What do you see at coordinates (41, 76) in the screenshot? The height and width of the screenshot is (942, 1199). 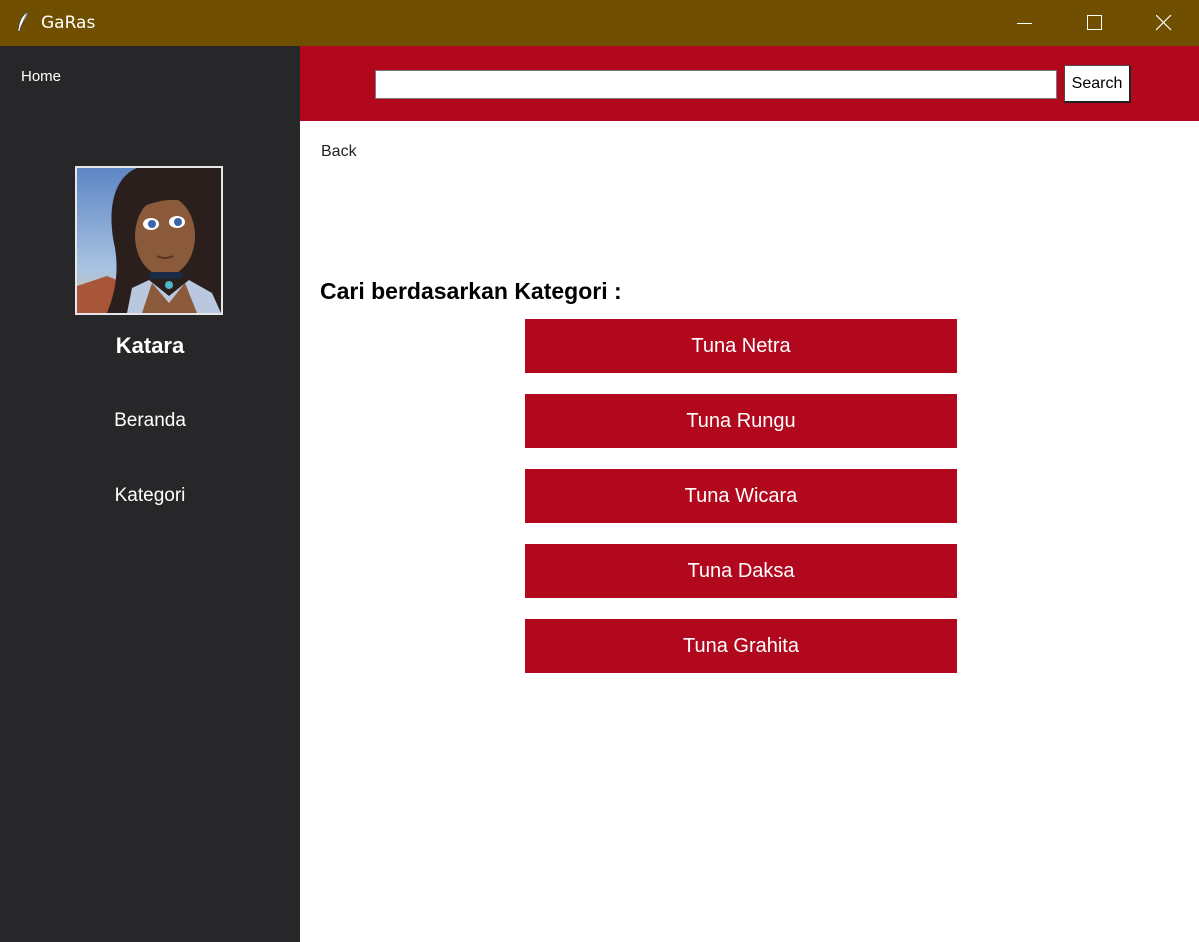 I see `home-link: Home` at bounding box center [41, 76].